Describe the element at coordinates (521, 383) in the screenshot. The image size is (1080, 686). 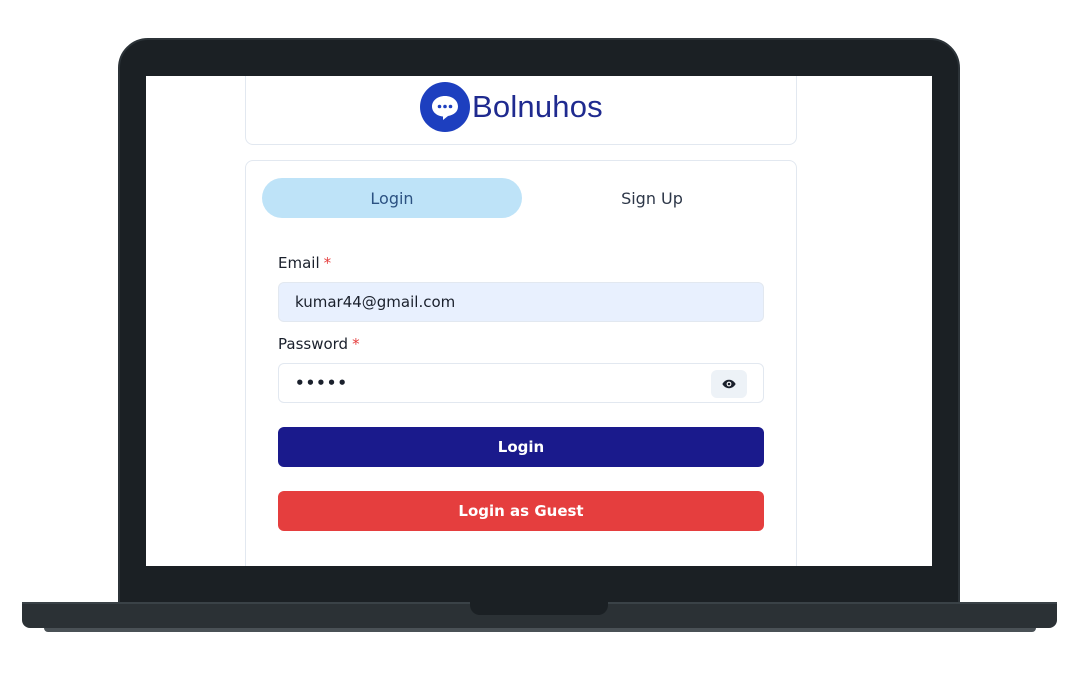
I see `password-field: •••••` at that location.